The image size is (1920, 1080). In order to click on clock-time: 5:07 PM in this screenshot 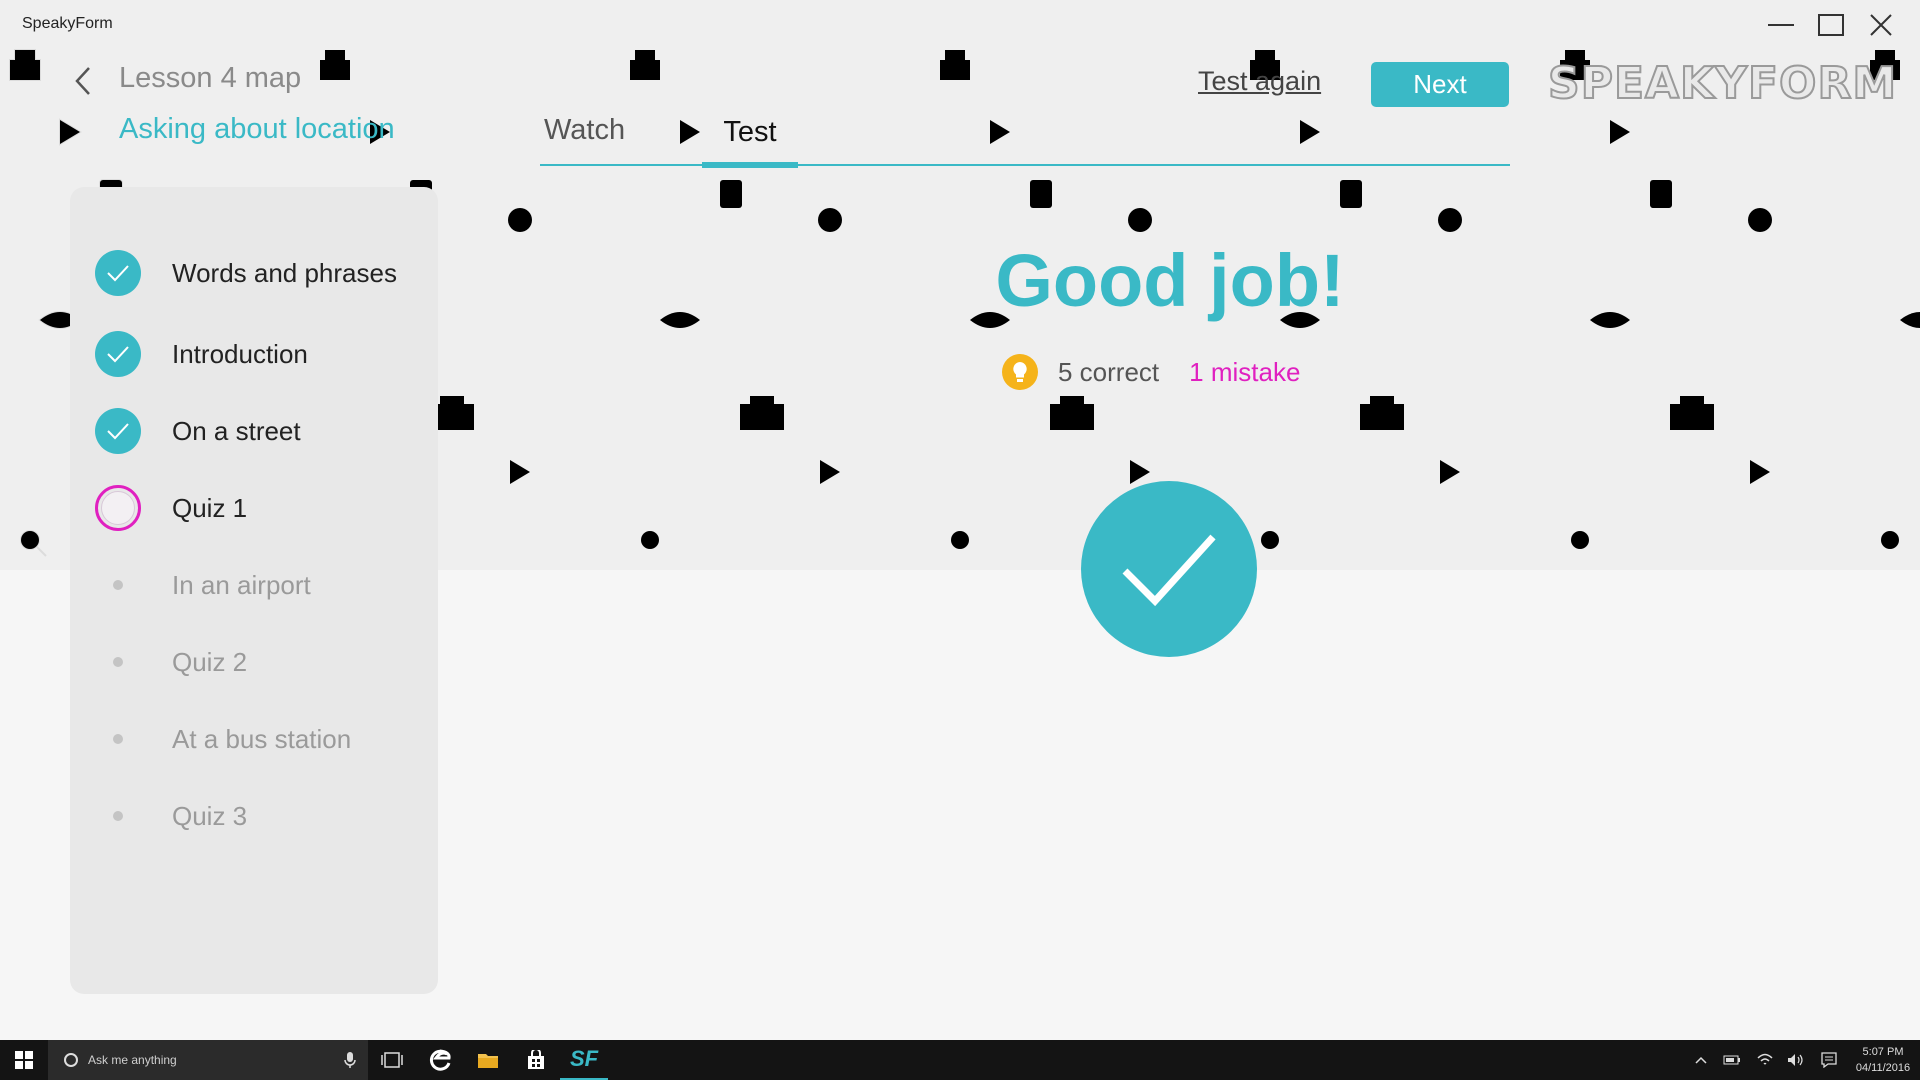, I will do `click(1883, 1052)`.